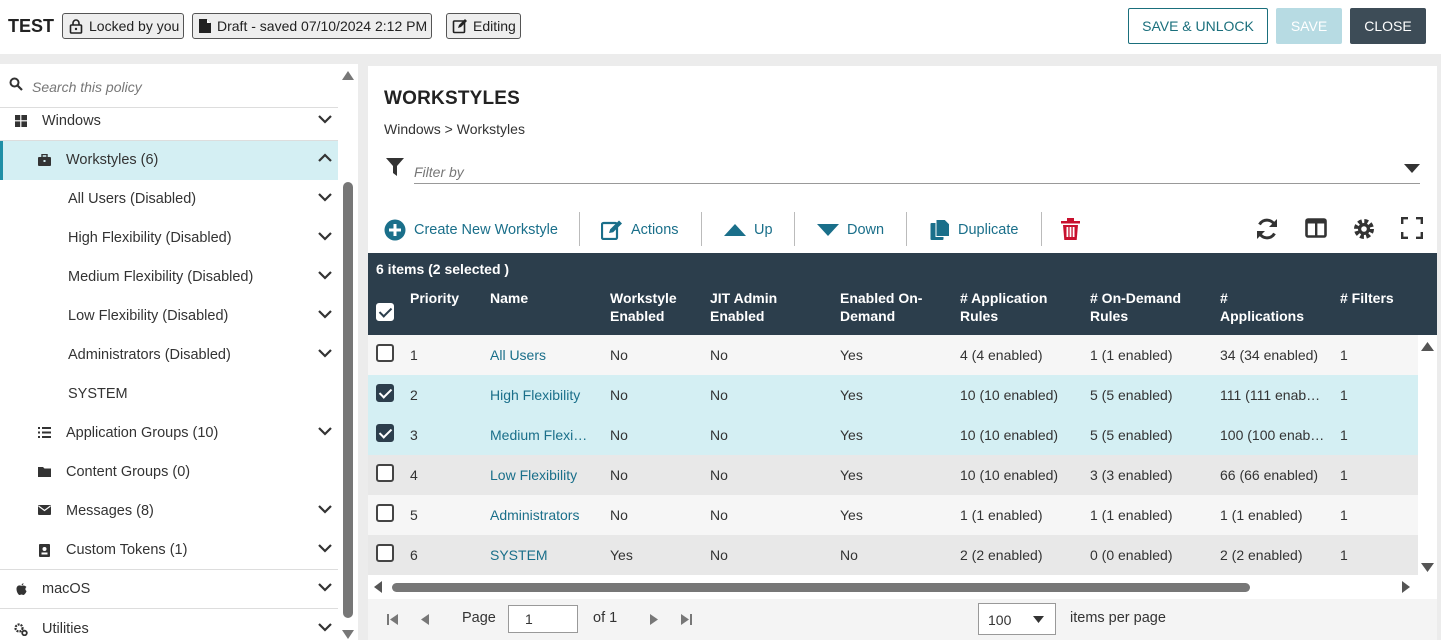  Describe the element at coordinates (425, 619) in the screenshot. I see `prev-page-icon` at that location.